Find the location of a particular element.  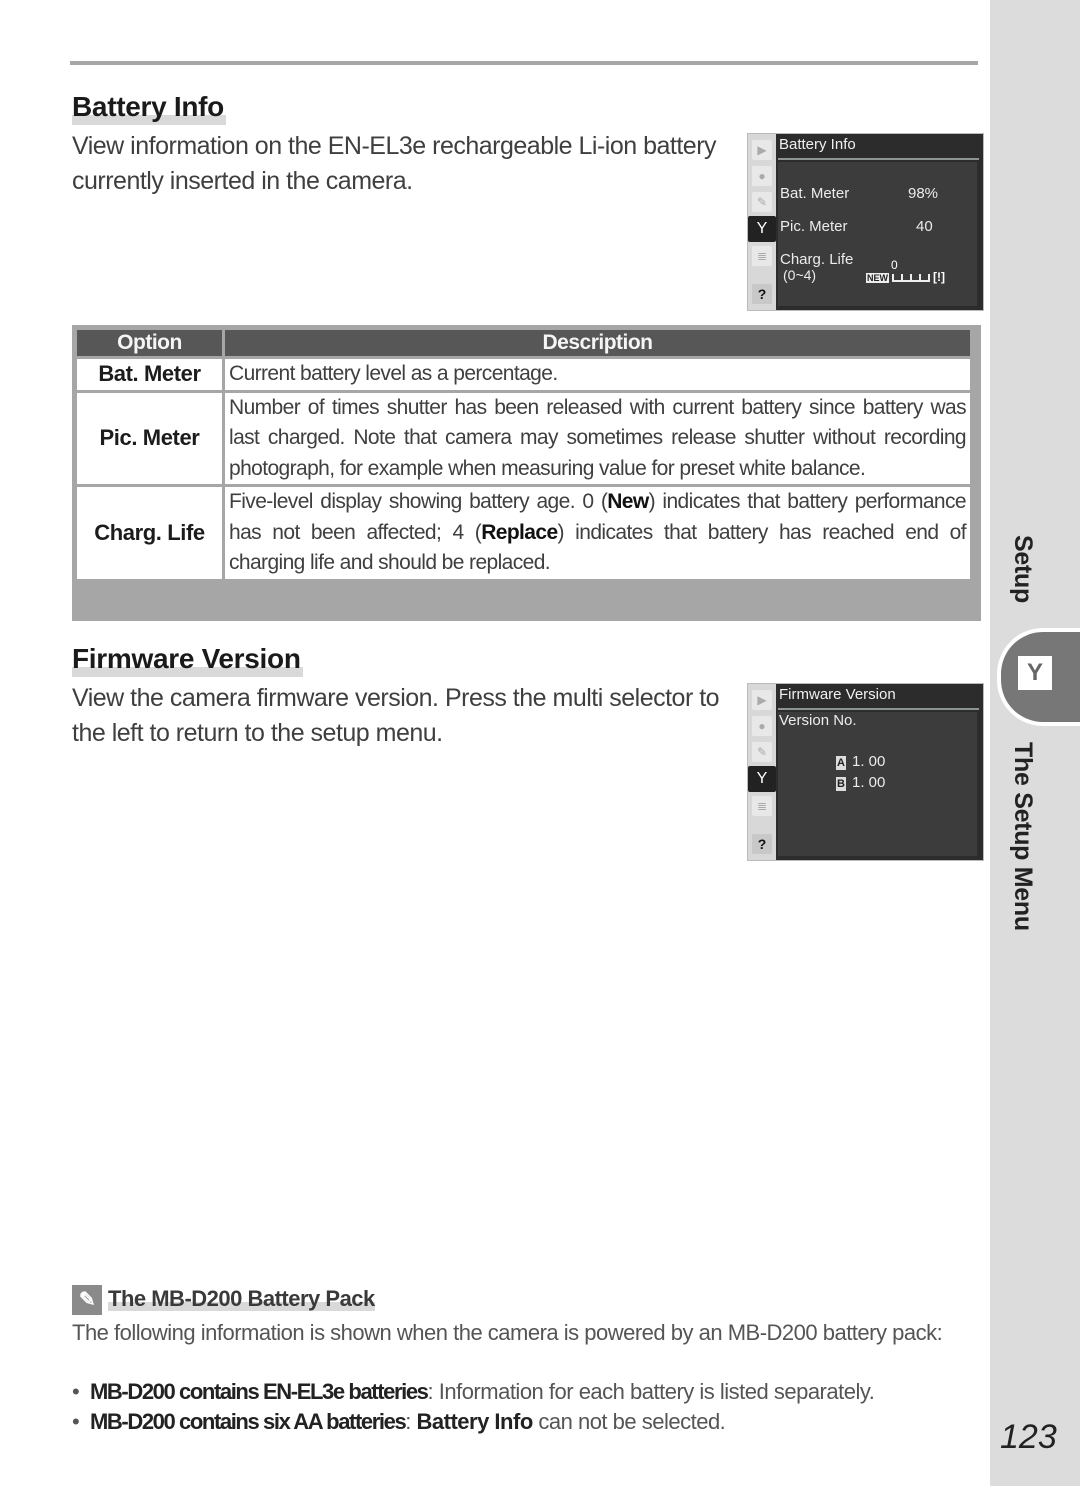

pic-meter-value: 40 is located at coordinates (924, 226).